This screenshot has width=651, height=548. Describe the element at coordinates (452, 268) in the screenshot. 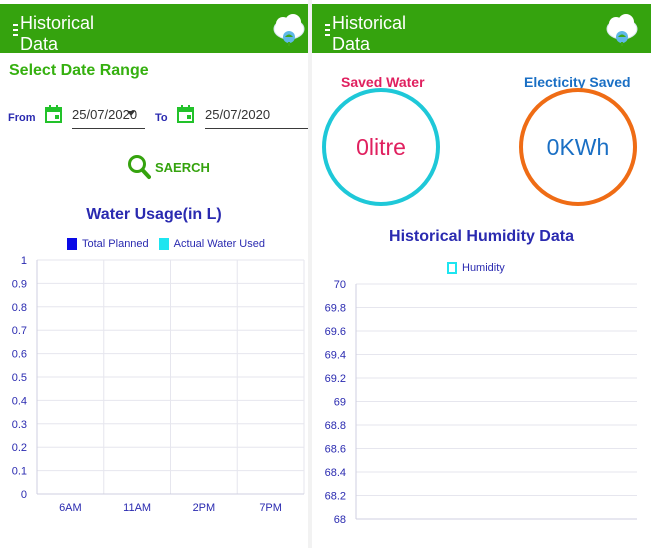

I see `legend-swatch-humidity` at that location.